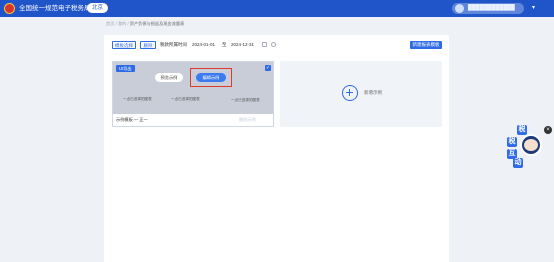  Describe the element at coordinates (277, 8) in the screenshot. I see `top-bar: 全国统一规范电子税务局 北京 ████████████ ▾` at that location.